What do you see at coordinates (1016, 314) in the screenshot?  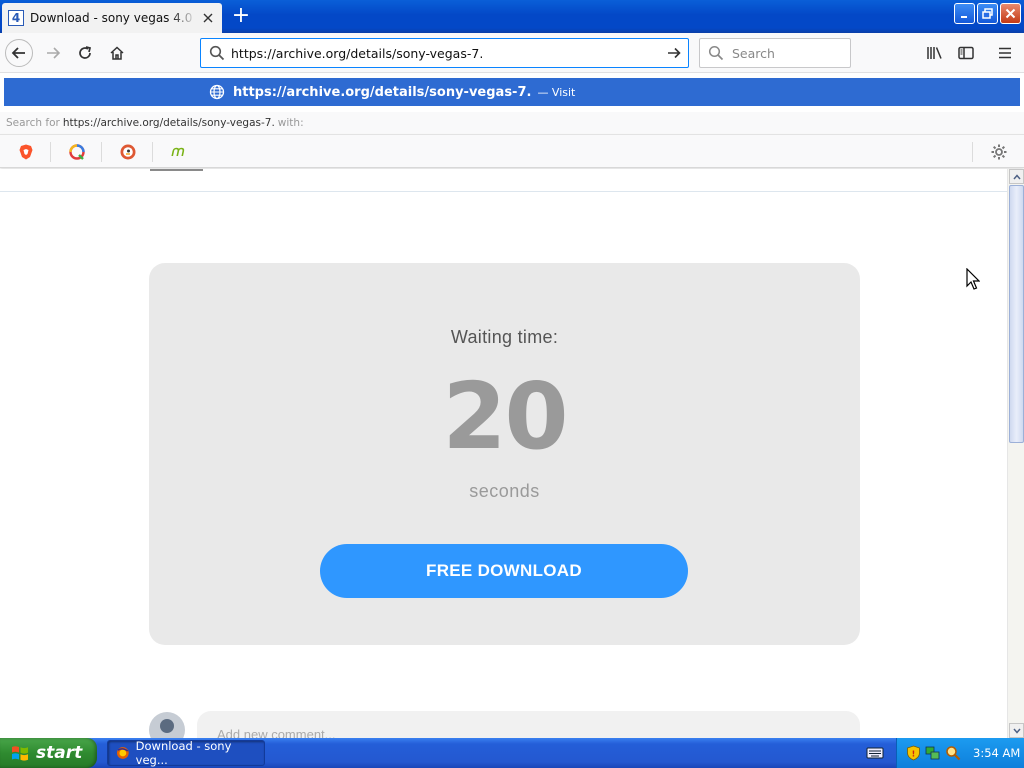 I see `scroll-thumb` at bounding box center [1016, 314].